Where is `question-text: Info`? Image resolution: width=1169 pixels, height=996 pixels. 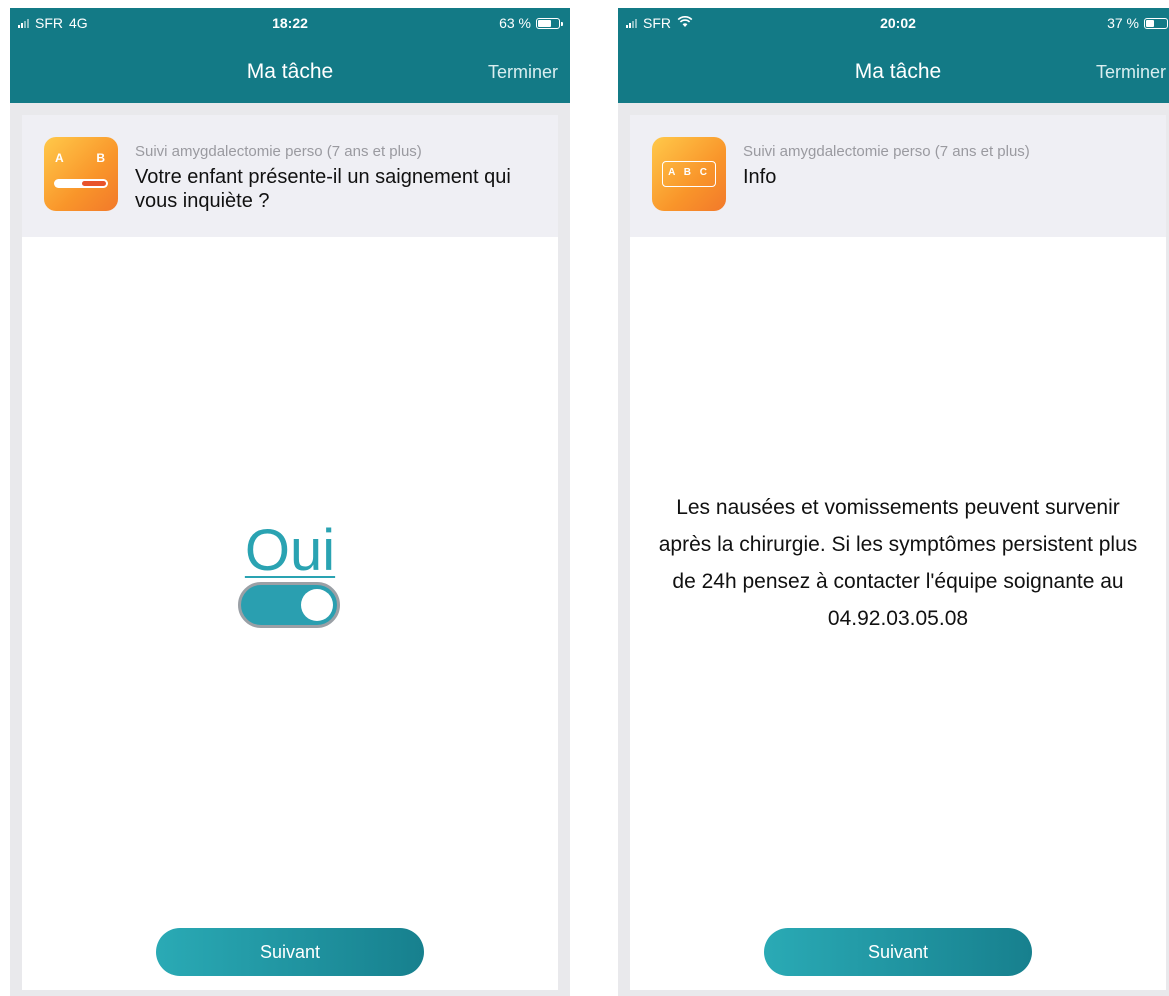 question-text: Info is located at coordinates (760, 177).